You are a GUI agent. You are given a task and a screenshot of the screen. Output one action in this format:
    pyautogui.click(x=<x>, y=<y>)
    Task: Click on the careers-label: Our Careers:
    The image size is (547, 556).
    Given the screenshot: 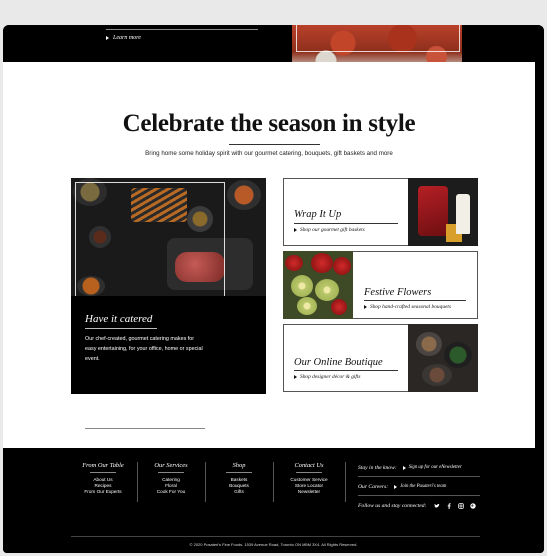 What is the action you would take?
    pyautogui.click(x=373, y=486)
    